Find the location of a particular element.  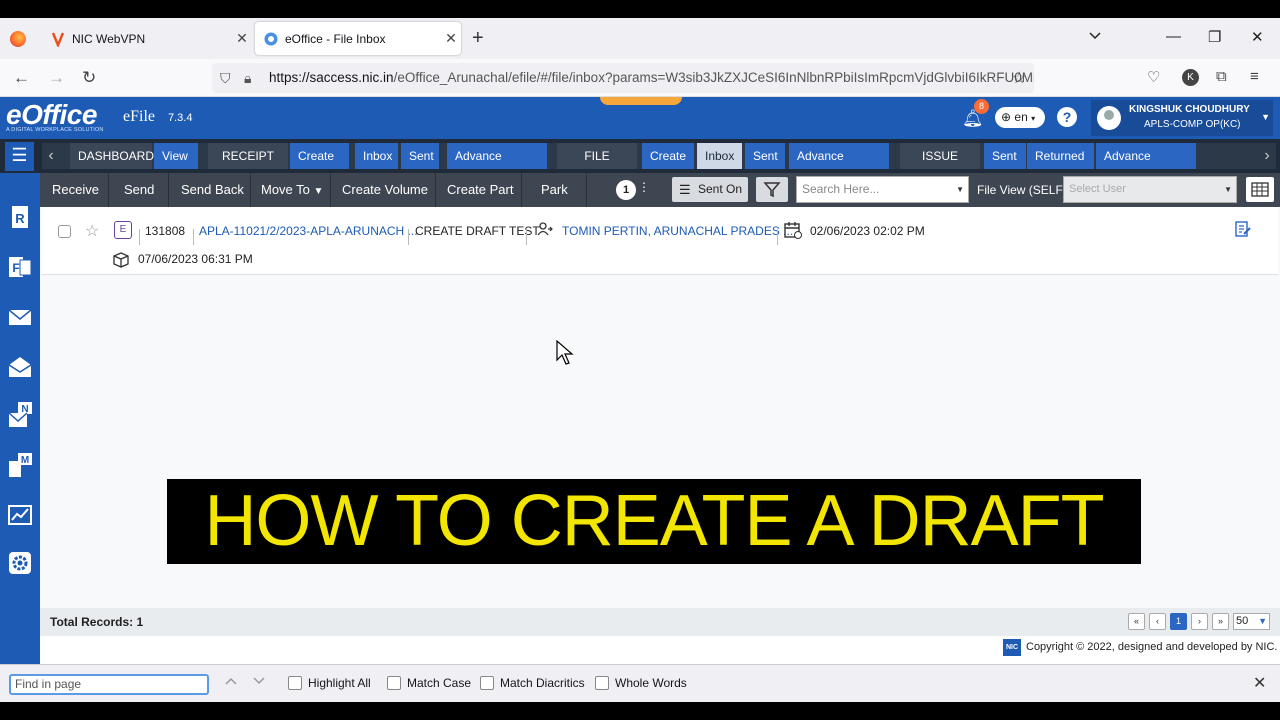

bookmark-star-icon: ☆ is located at coordinates (1019, 78).